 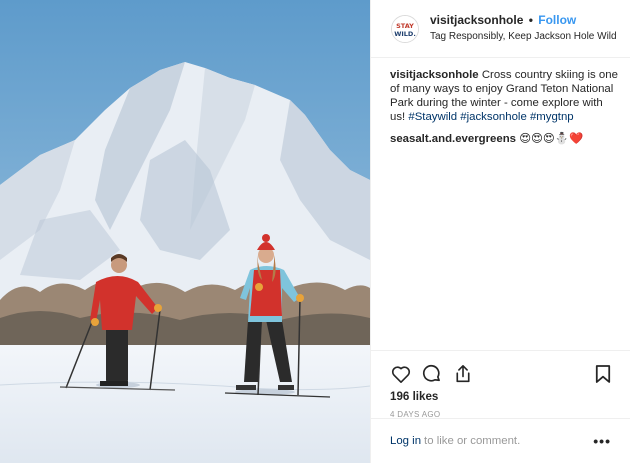 I want to click on heart-icon, so click(x=401, y=374).